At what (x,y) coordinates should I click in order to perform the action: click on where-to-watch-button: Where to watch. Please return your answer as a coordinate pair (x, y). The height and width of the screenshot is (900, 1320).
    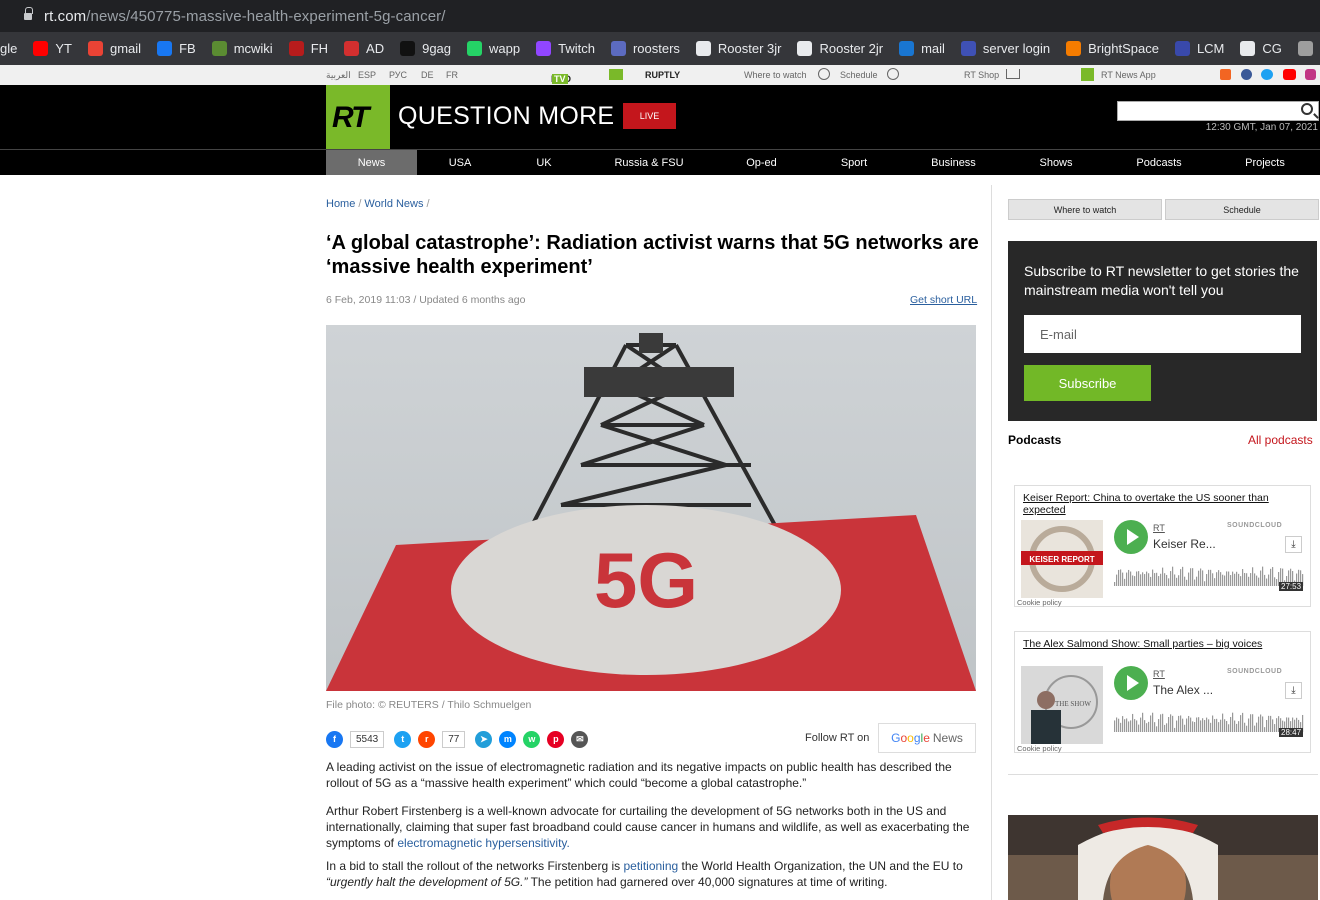
    Looking at the image, I should click on (1085, 209).